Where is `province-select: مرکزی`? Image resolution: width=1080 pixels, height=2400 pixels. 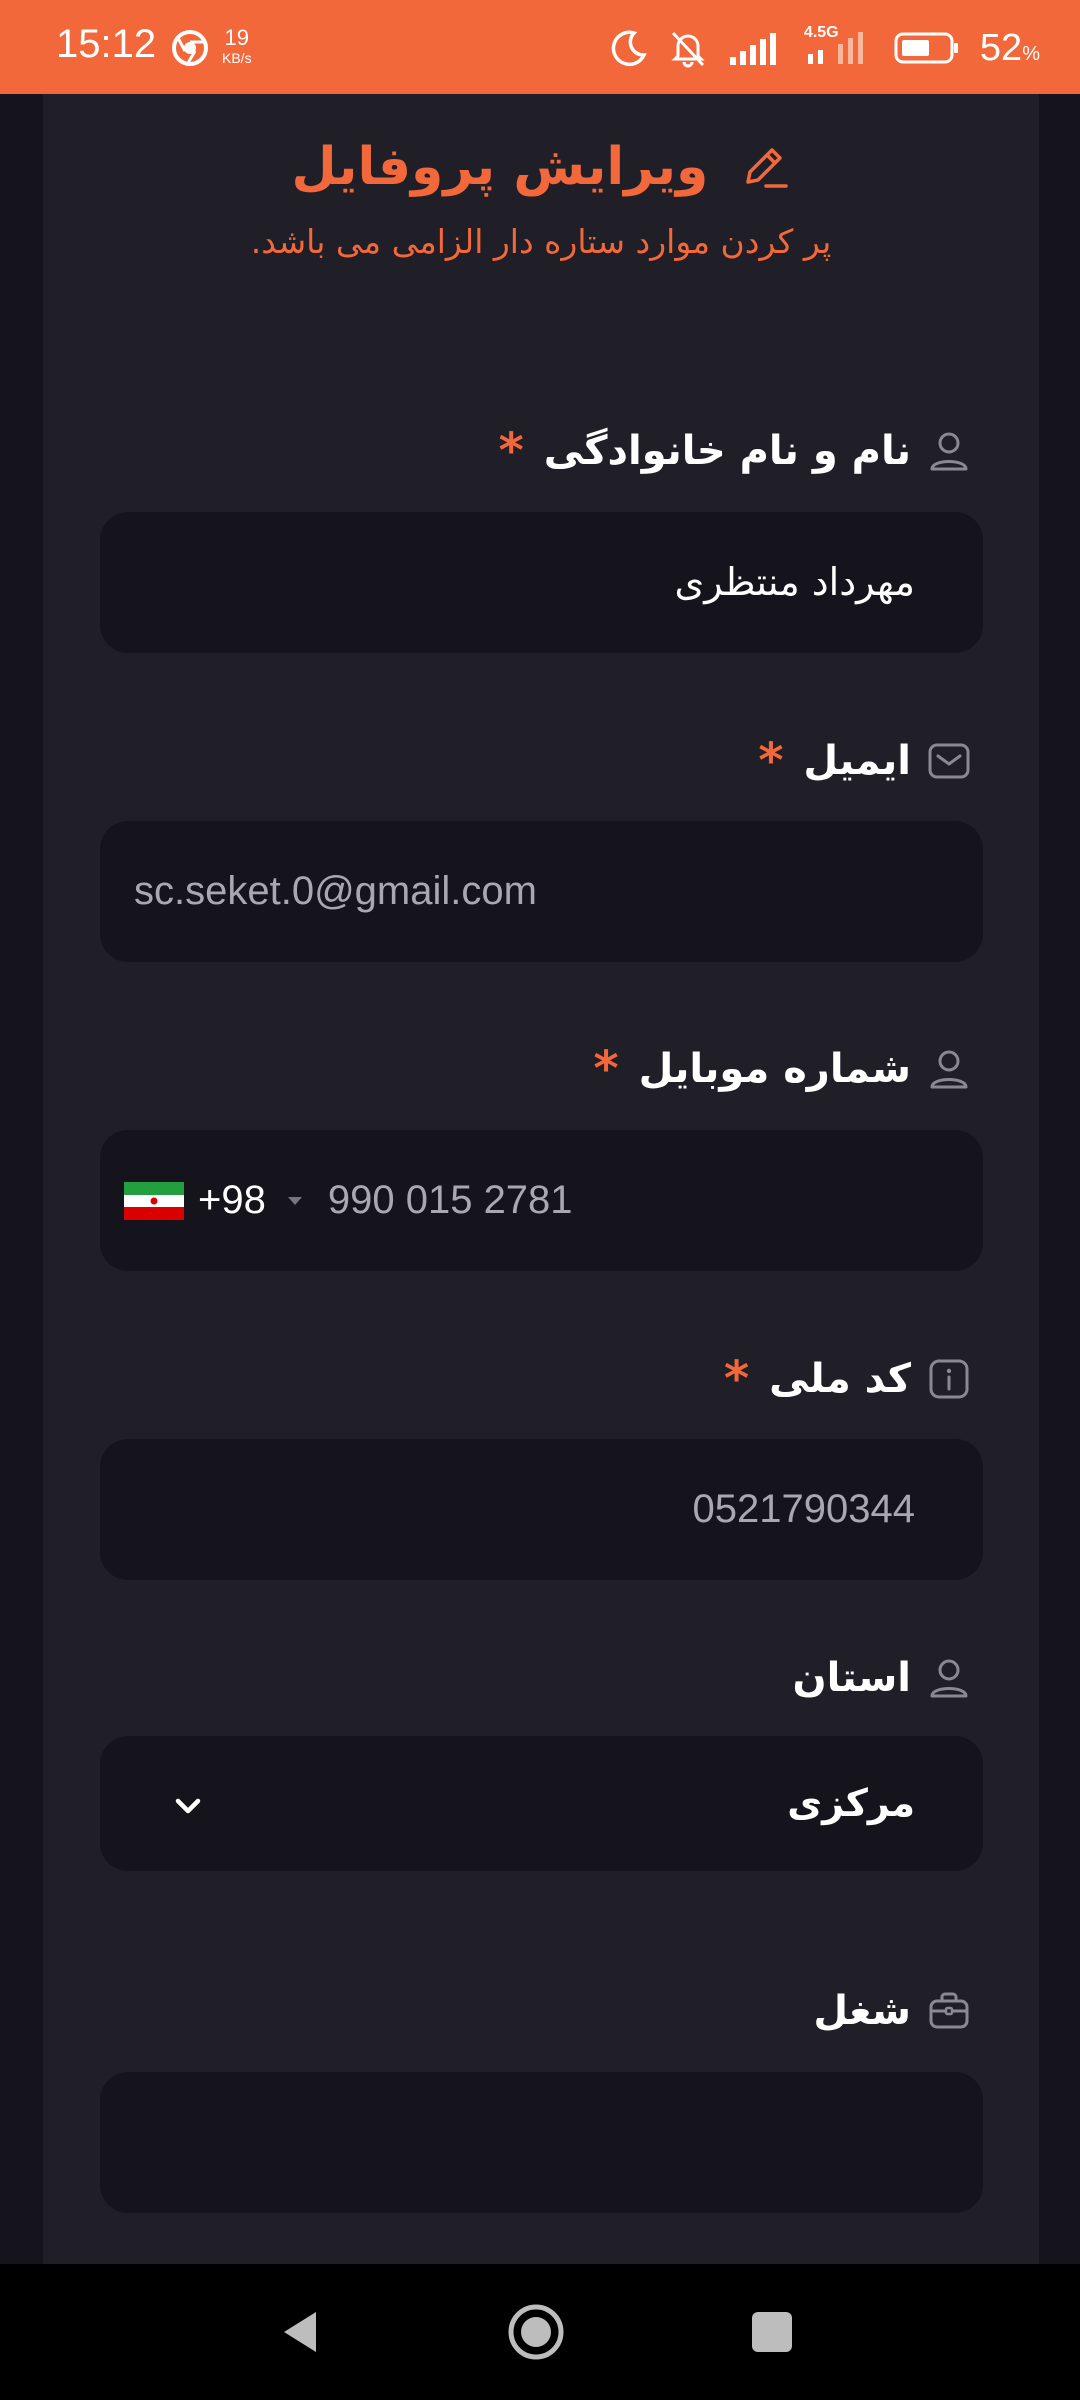 province-select: مرکزی is located at coordinates (541, 1803).